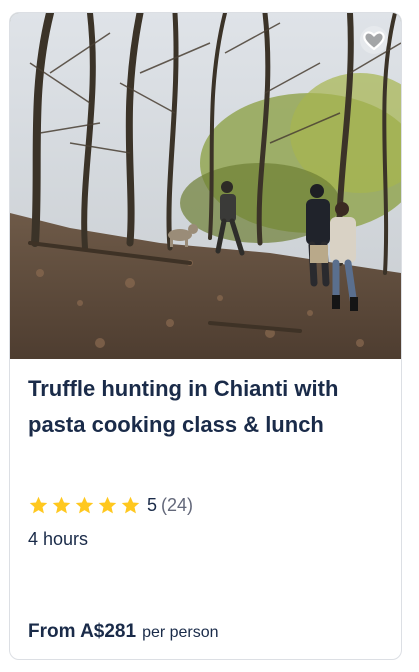 This screenshot has height=672, width=419. I want to click on price-row: From A$281 per person, so click(123, 632).